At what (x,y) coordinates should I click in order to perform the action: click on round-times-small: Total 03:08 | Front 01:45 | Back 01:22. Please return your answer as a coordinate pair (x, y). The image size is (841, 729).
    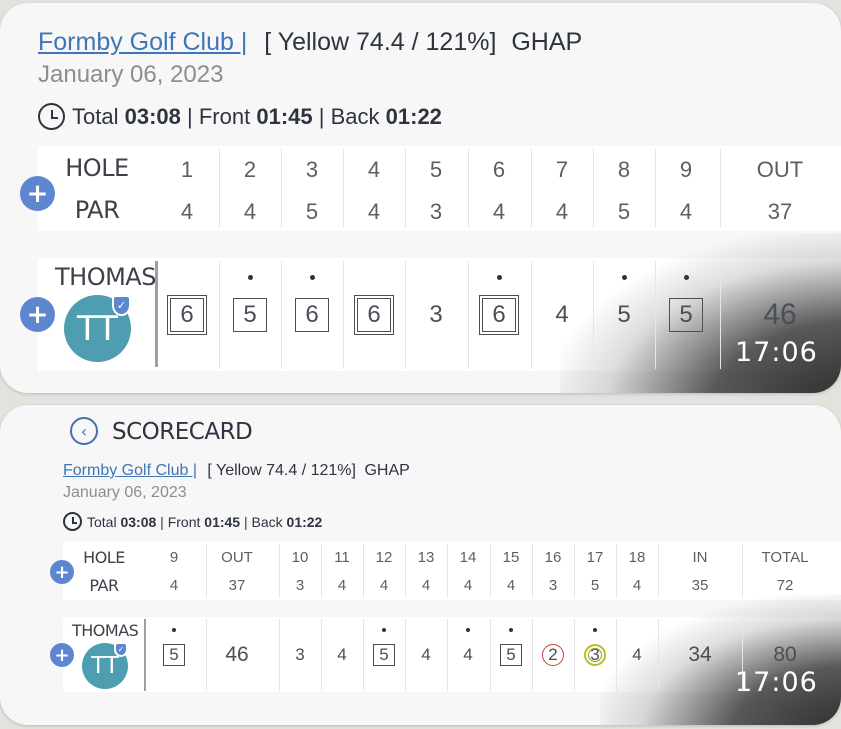
    Looking at the image, I should click on (192, 521).